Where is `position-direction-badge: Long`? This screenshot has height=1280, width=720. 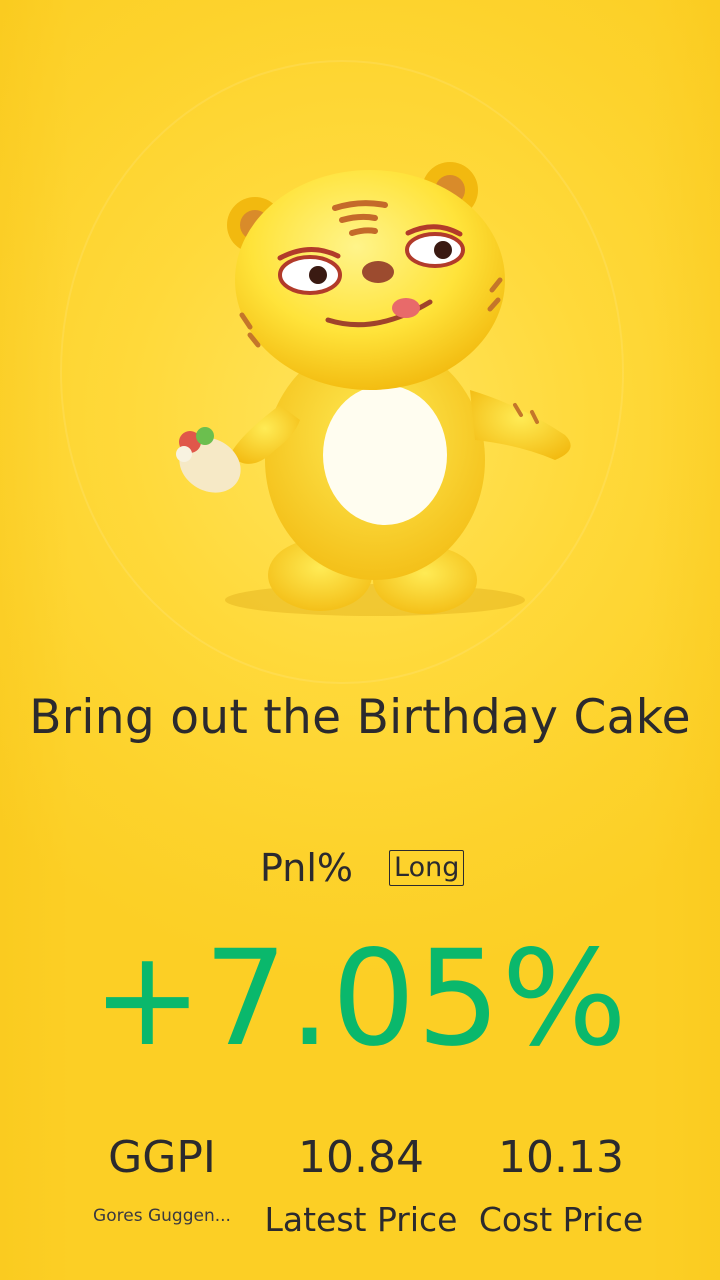
position-direction-badge: Long is located at coordinates (427, 868).